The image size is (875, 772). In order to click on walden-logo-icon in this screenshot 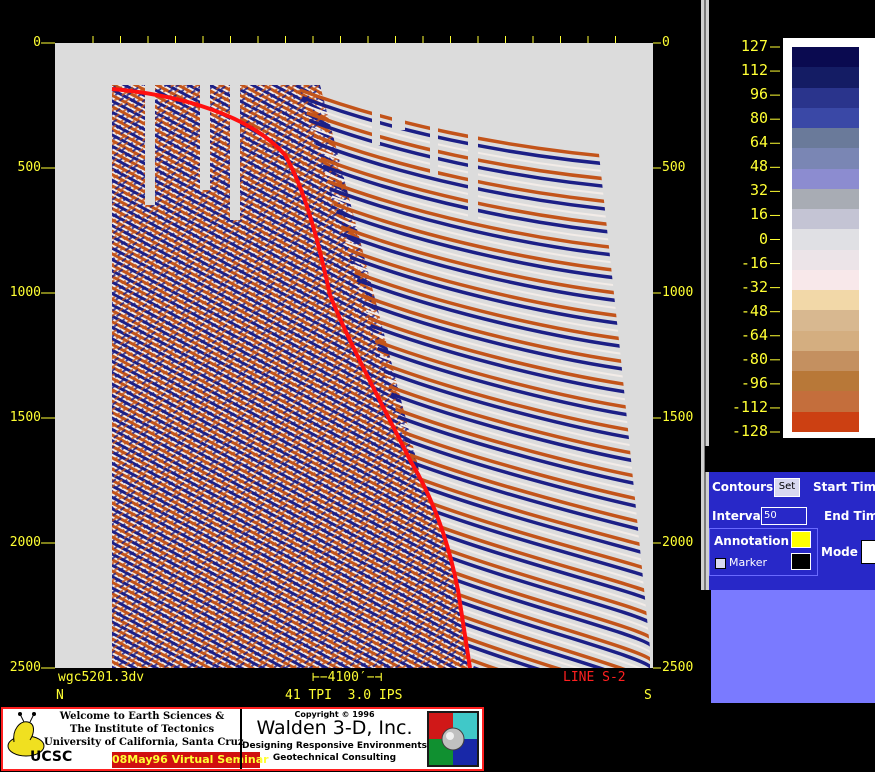, I will do `click(453, 739)`.